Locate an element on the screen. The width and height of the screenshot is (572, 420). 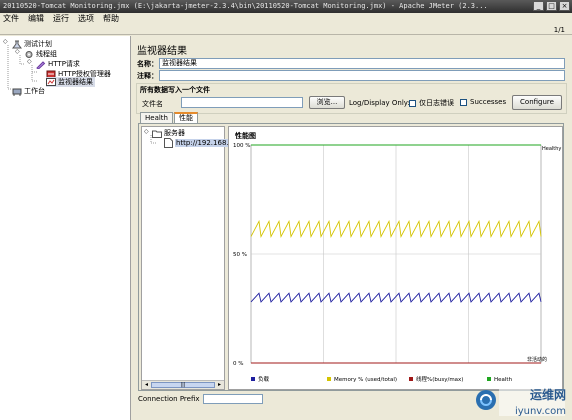
minimize-button: _ is located at coordinates (538, 6).